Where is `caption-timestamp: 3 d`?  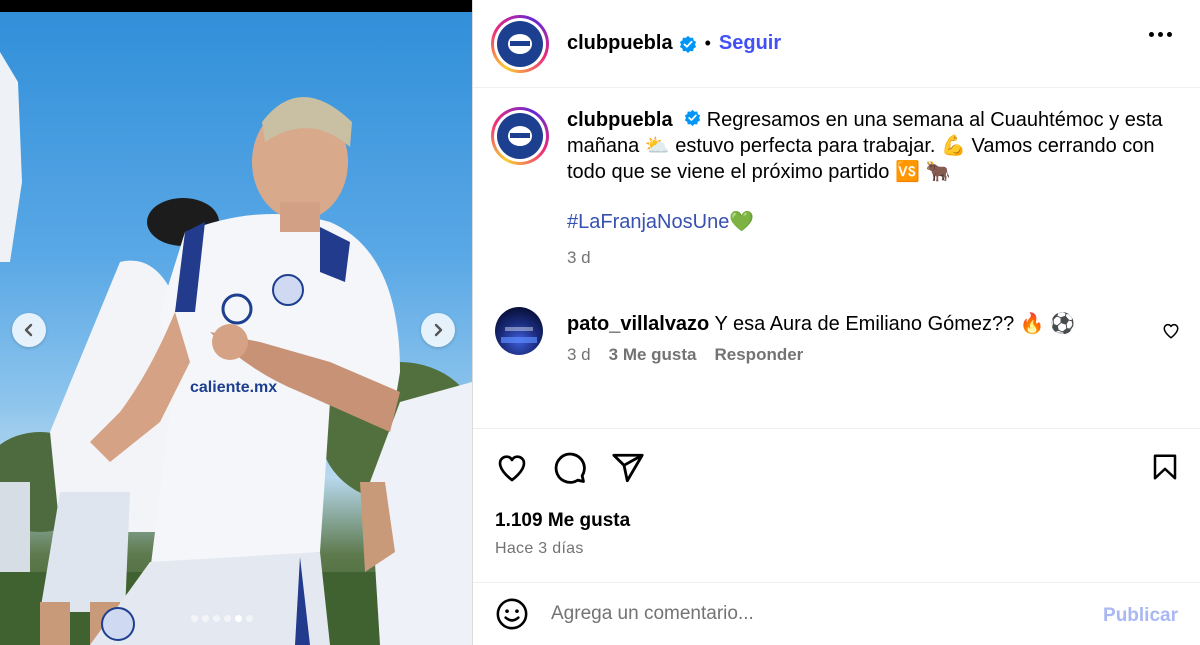
caption-timestamp: 3 d is located at coordinates (867, 258).